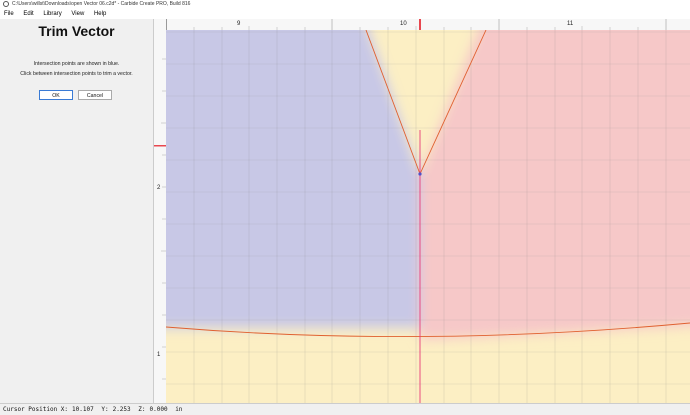 Image resolution: width=690 pixels, height=415 pixels. What do you see at coordinates (179, 409) in the screenshot?
I see `unit-label: in` at bounding box center [179, 409].